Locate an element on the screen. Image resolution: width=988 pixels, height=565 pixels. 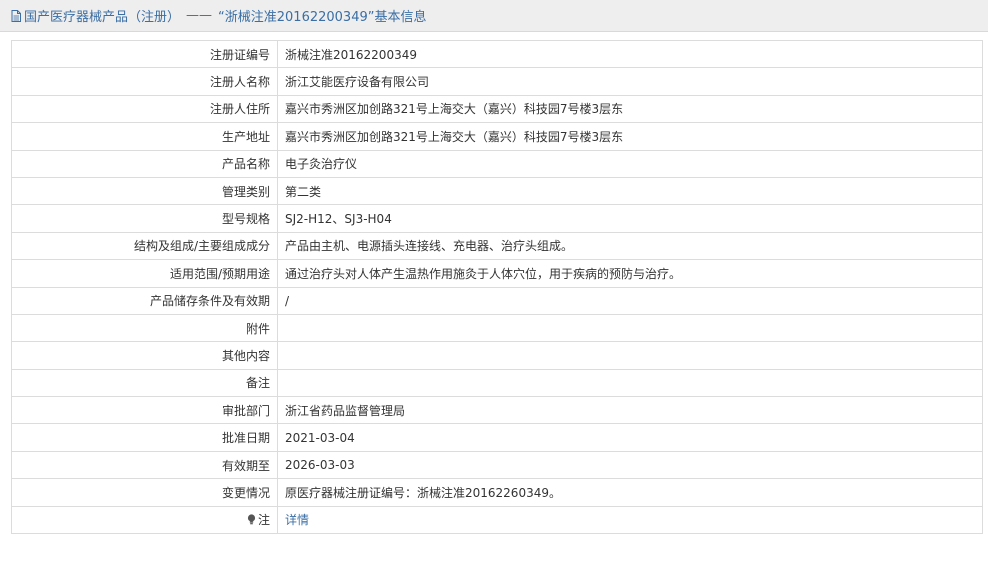
table-row: 管理类别 第二类 is located at coordinates (497, 191).